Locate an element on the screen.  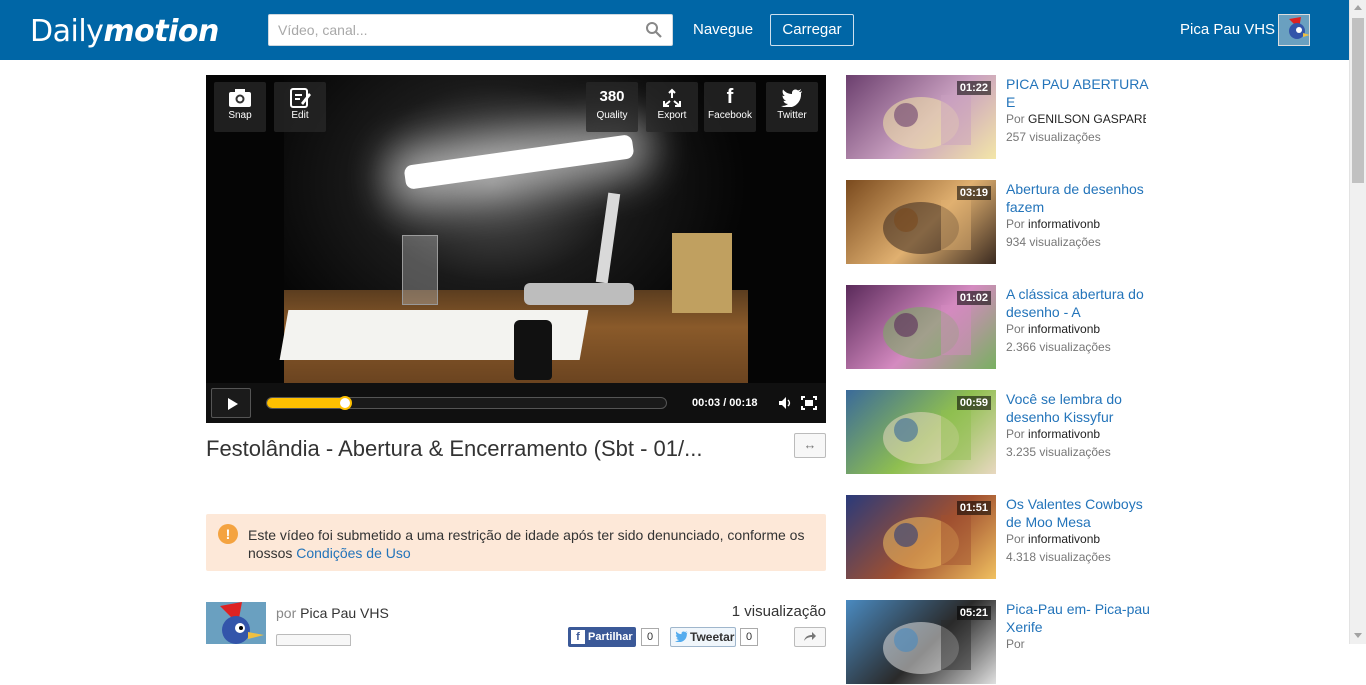
quality-button: 380 Quality is located at coordinates (612, 107).